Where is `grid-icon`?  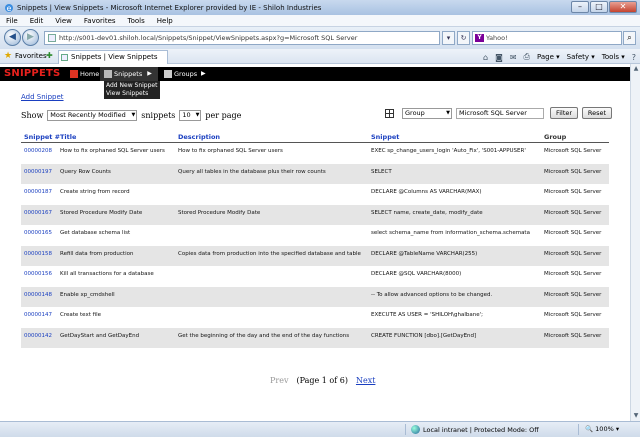
grid-icon is located at coordinates (389, 113).